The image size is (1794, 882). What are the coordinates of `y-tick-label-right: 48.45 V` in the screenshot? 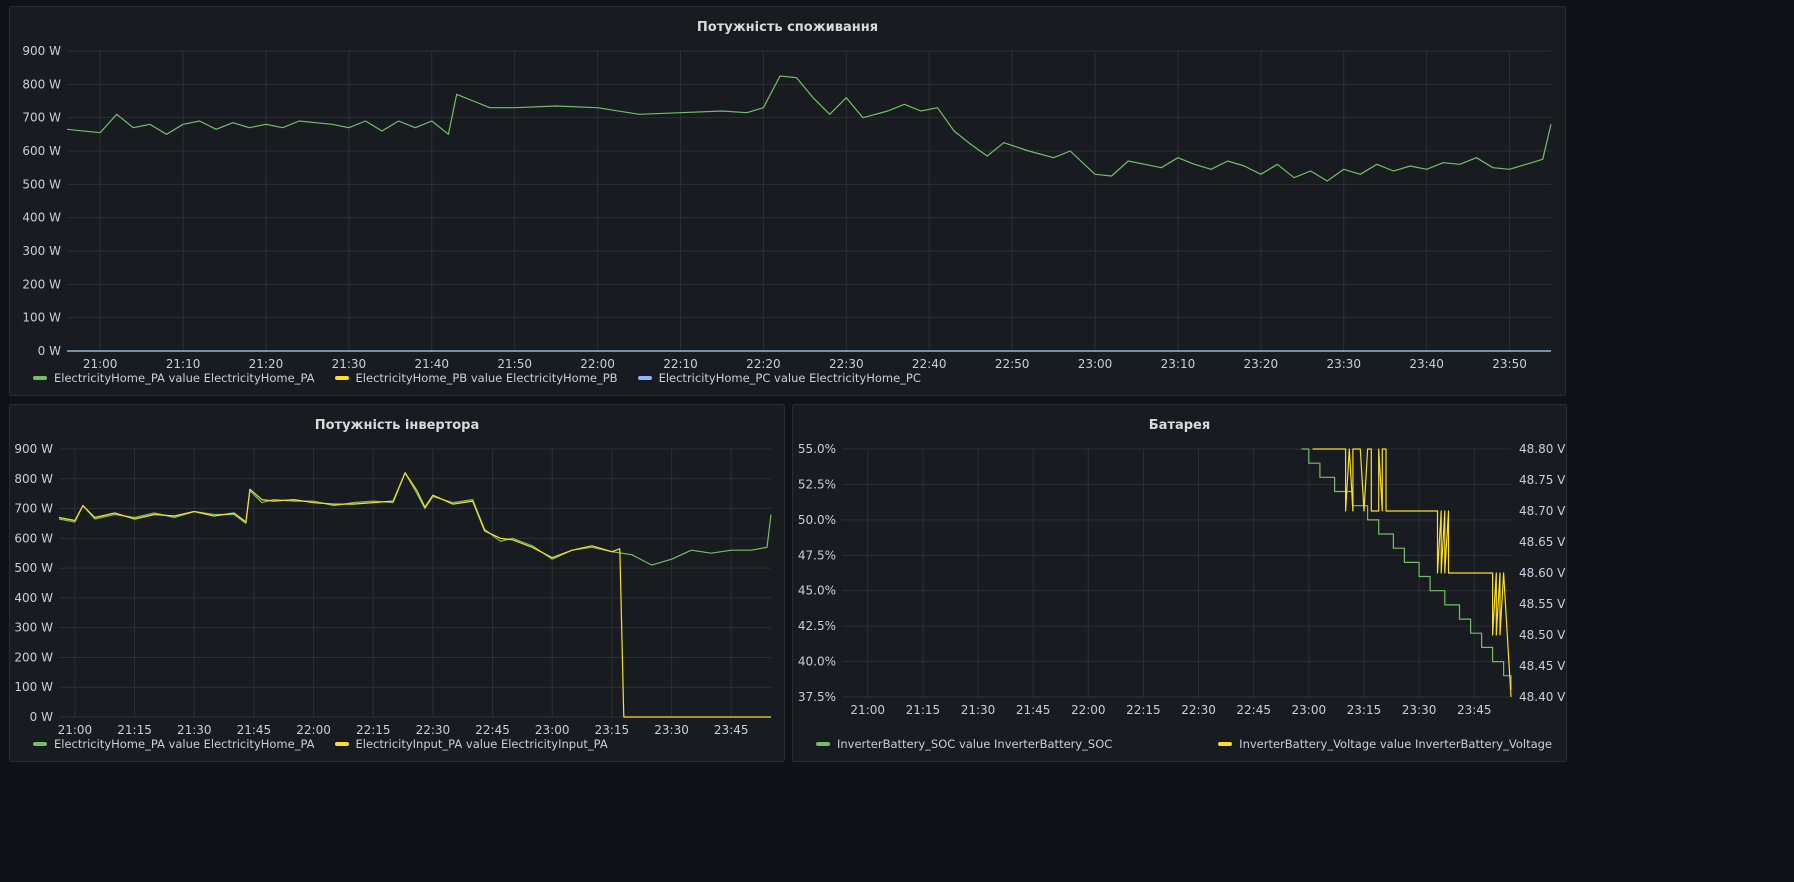 It's located at (1542, 666).